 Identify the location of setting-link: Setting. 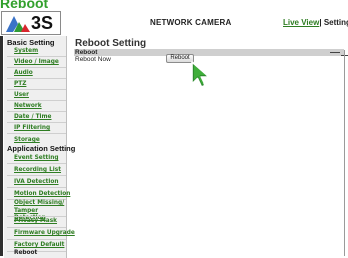
(336, 22).